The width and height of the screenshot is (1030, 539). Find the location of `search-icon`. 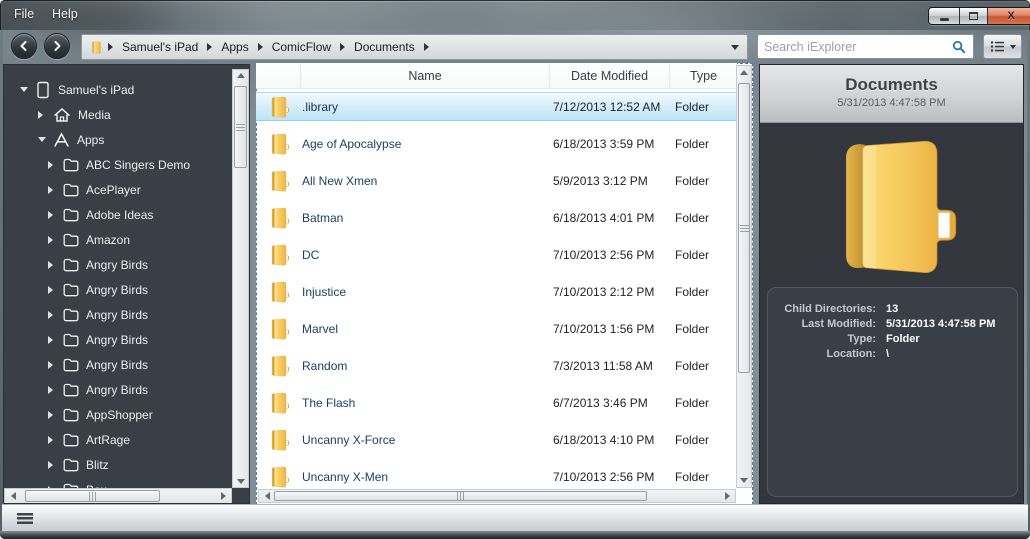

search-icon is located at coordinates (959, 47).